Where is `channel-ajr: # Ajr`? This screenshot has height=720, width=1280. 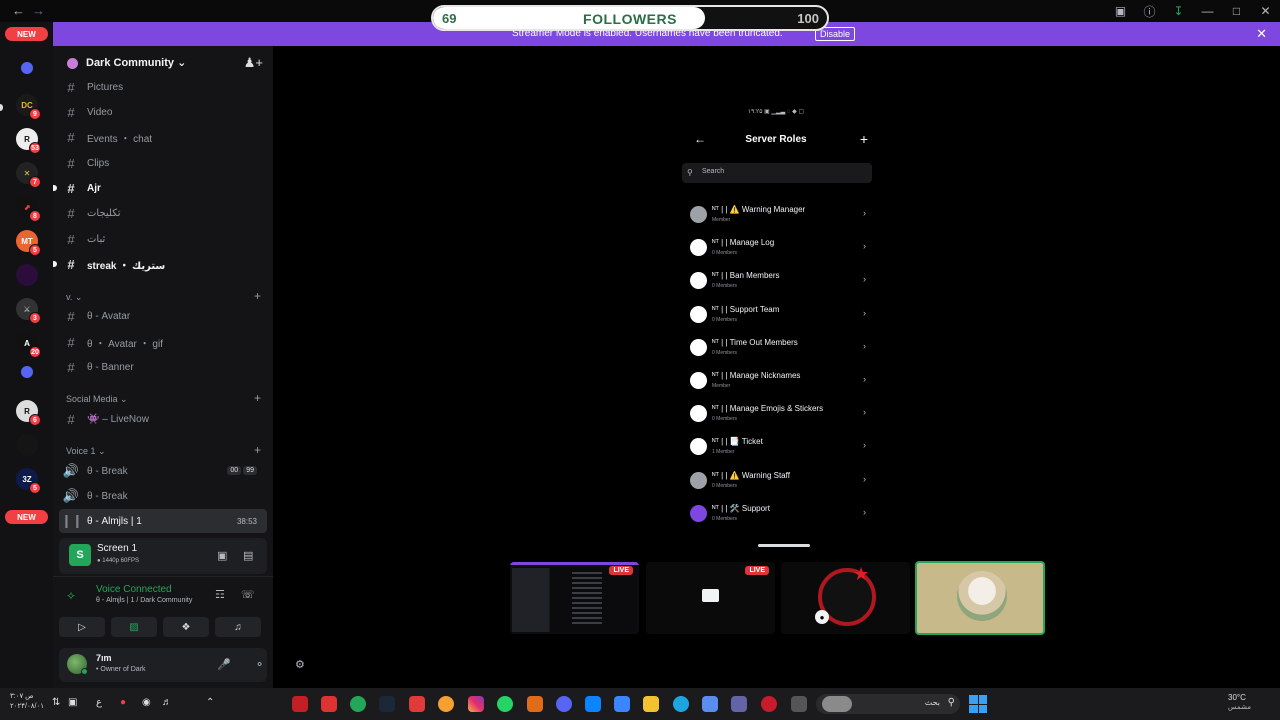
channel-ajr: # Ajr is located at coordinates (160, 188).